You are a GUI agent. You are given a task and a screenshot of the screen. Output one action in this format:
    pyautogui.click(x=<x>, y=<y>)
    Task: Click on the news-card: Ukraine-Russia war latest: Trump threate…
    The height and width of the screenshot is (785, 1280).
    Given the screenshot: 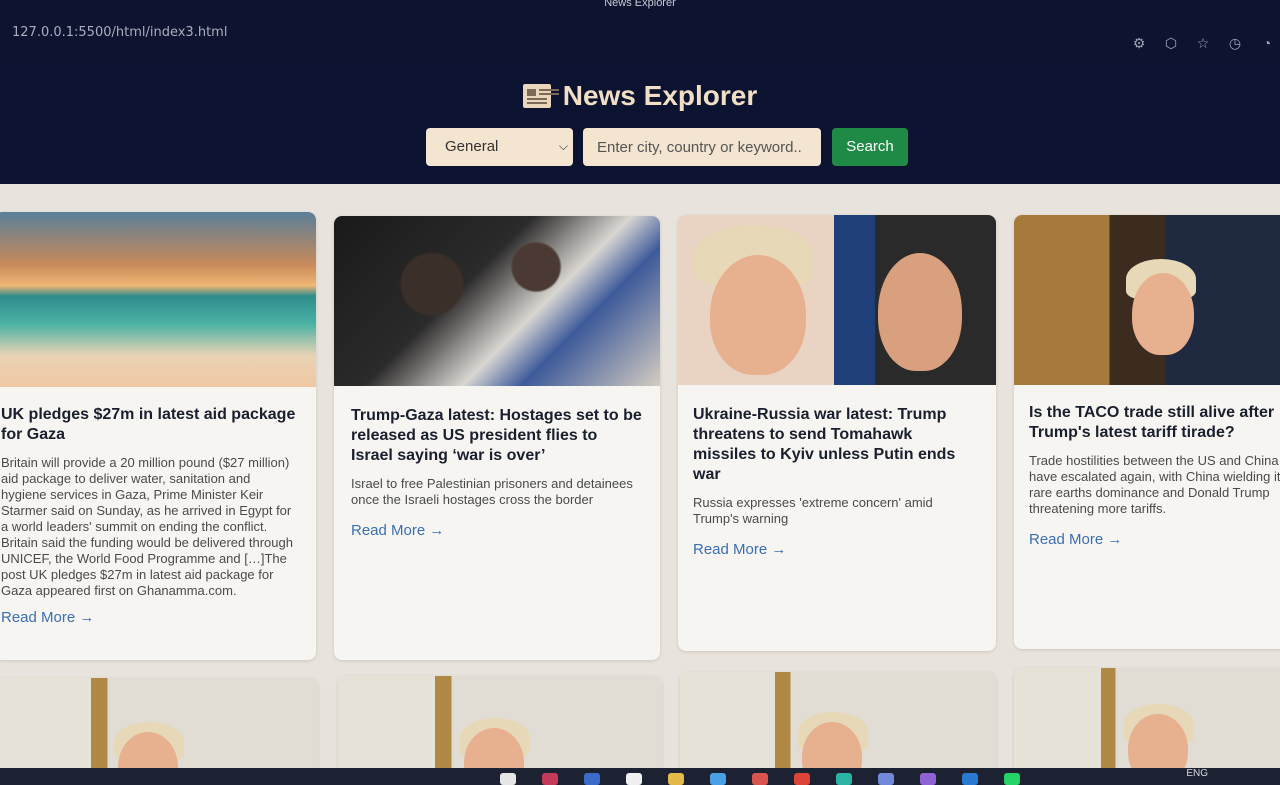 What is the action you would take?
    pyautogui.click(x=837, y=433)
    